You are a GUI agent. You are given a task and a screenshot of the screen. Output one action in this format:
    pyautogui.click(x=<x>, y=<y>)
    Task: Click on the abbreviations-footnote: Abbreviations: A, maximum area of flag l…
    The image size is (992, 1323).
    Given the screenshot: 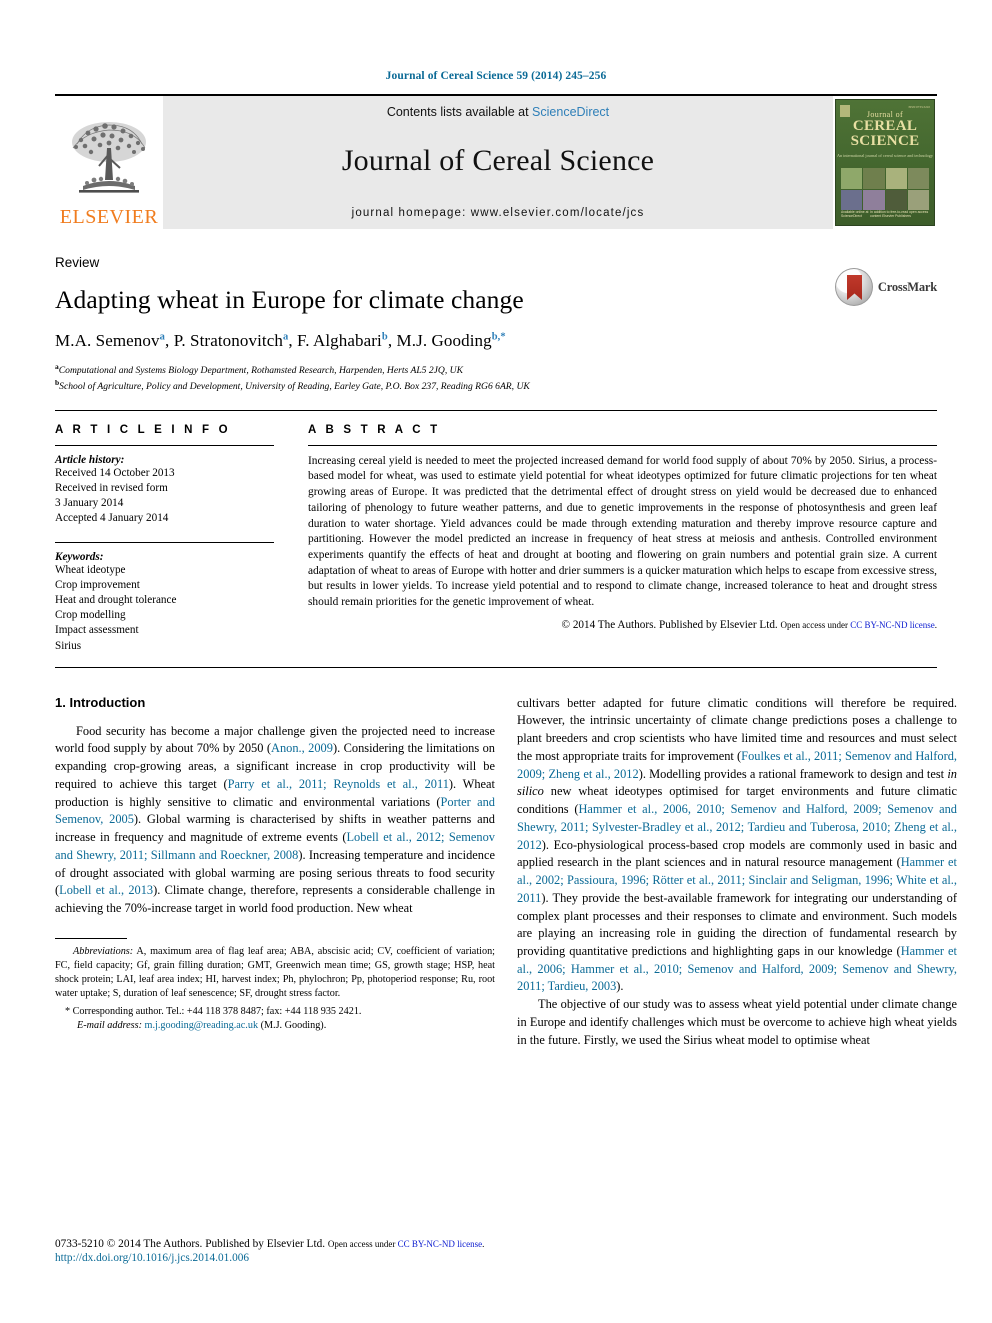 What is the action you would take?
    pyautogui.click(x=275, y=973)
    